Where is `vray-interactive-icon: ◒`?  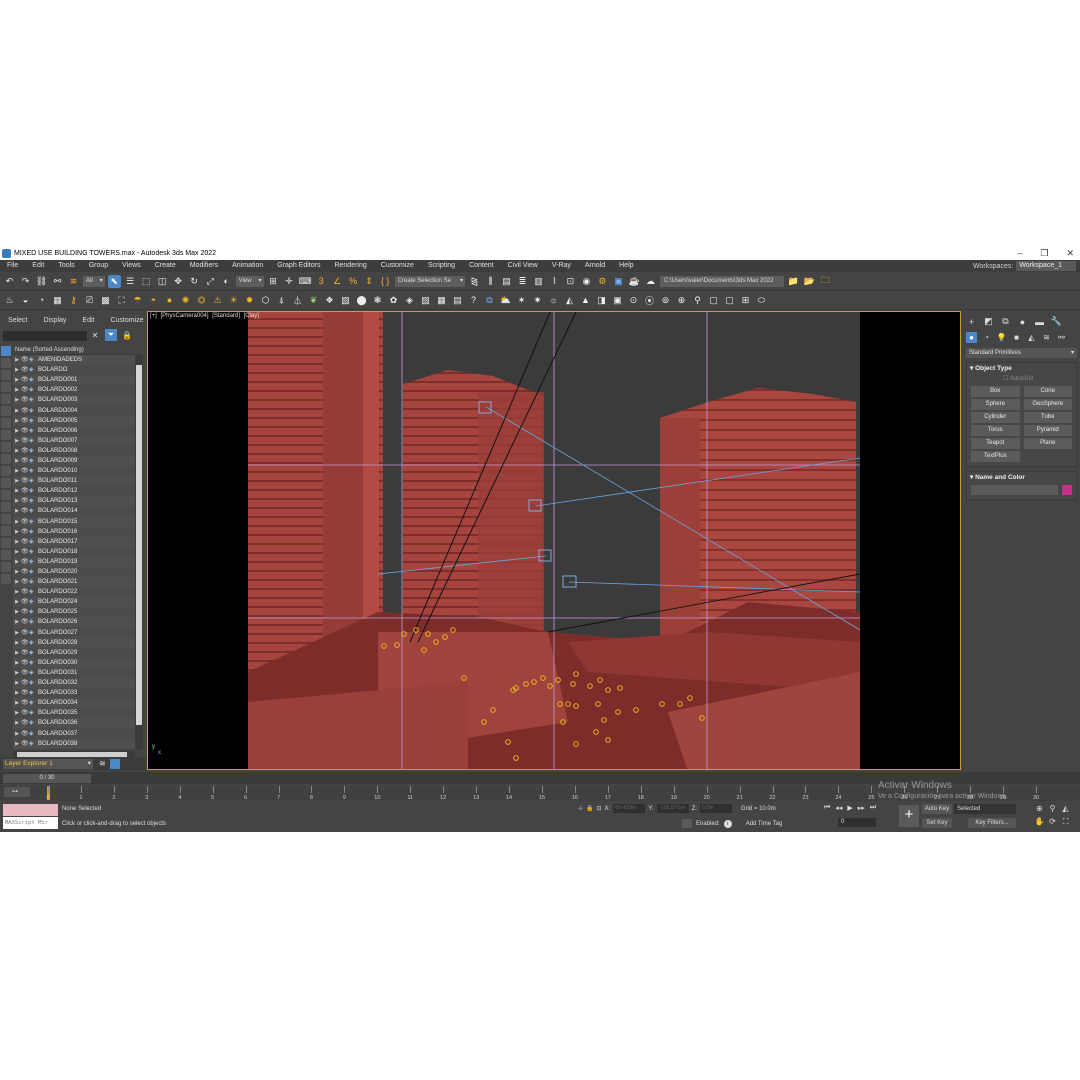 vray-interactive-icon: ◒ is located at coordinates (25, 300).